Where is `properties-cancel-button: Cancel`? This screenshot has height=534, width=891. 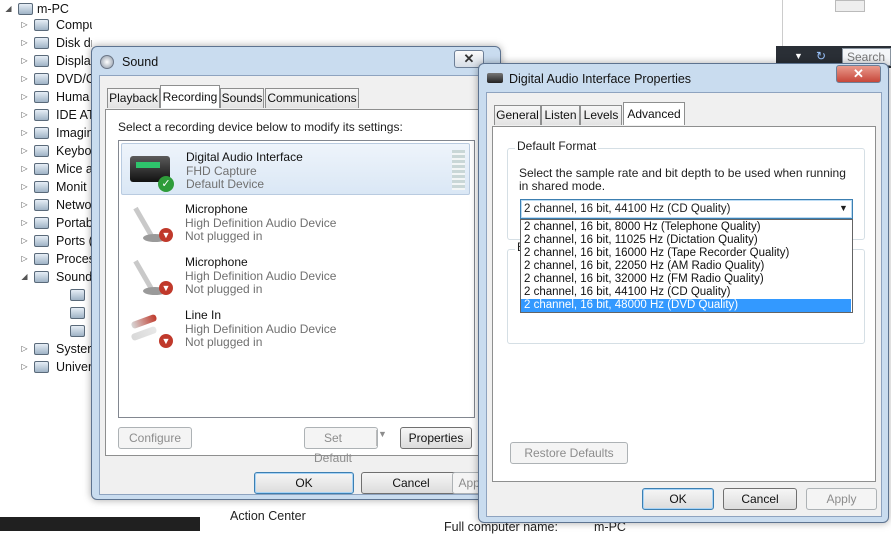 properties-cancel-button: Cancel is located at coordinates (760, 499).